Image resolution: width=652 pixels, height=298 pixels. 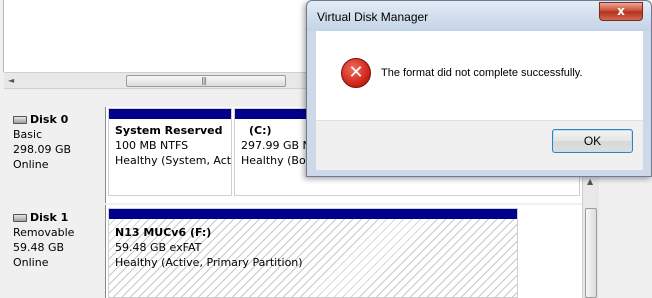 What do you see at coordinates (39, 247) in the screenshot?
I see `disk-1-size: 59.48 GB` at bounding box center [39, 247].